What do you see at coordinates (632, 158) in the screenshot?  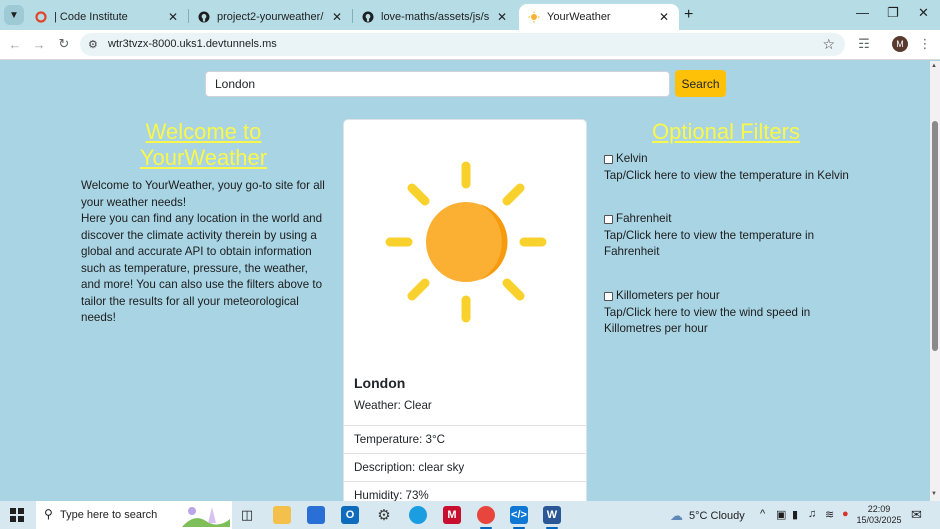 I see `filter-label: Kelvin` at bounding box center [632, 158].